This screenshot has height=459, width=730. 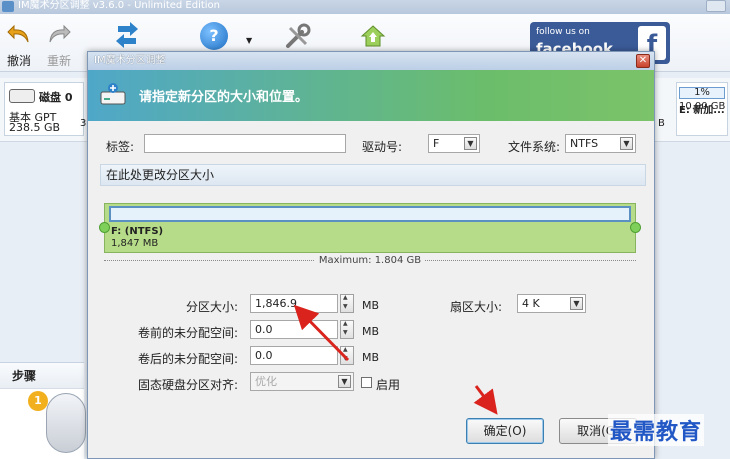 What do you see at coordinates (120, 147) in the screenshot?
I see `label-field-label: 标签:` at bounding box center [120, 147].